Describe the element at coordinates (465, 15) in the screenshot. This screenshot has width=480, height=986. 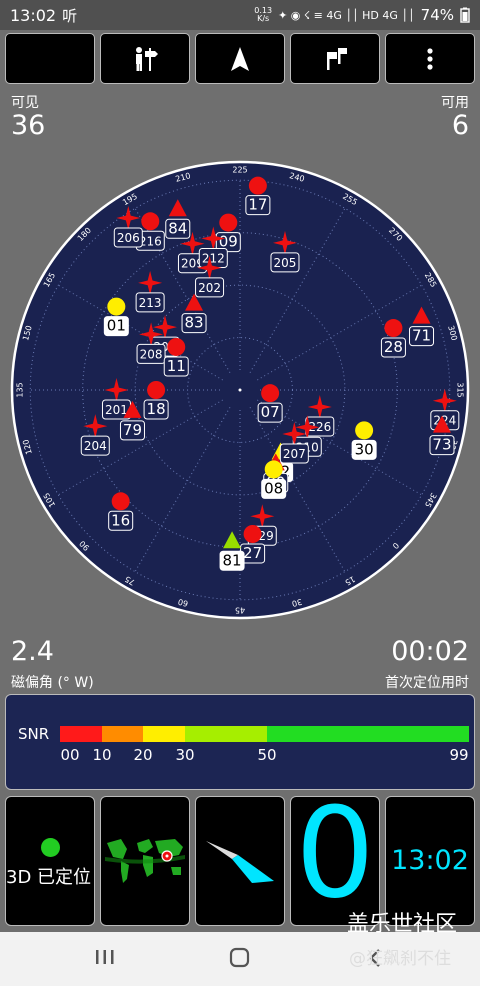
I see `battery-icon` at that location.